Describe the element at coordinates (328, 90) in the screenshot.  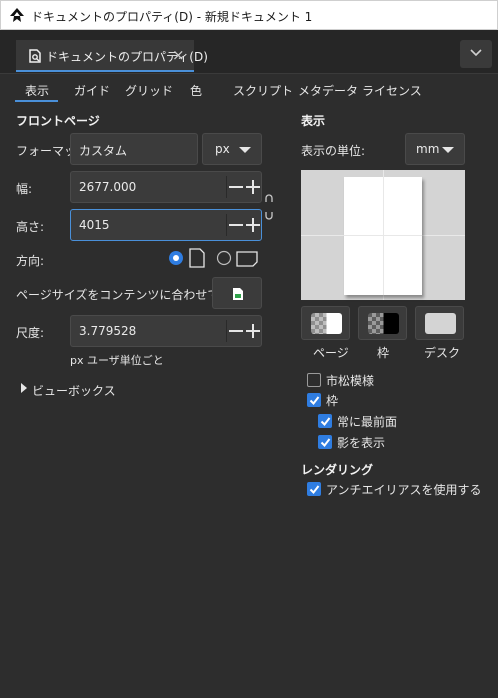
I see `tab-metadata: メタデータ` at that location.